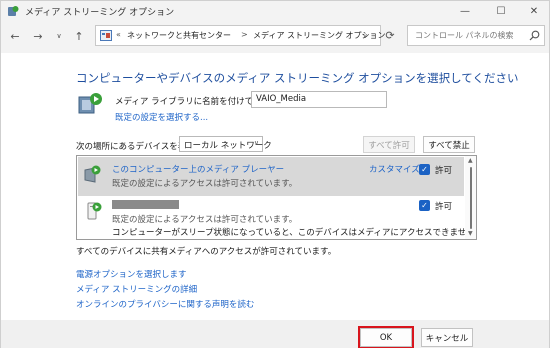  Describe the element at coordinates (92, 174) in the screenshot. I see `media-player-device-icon` at that location.